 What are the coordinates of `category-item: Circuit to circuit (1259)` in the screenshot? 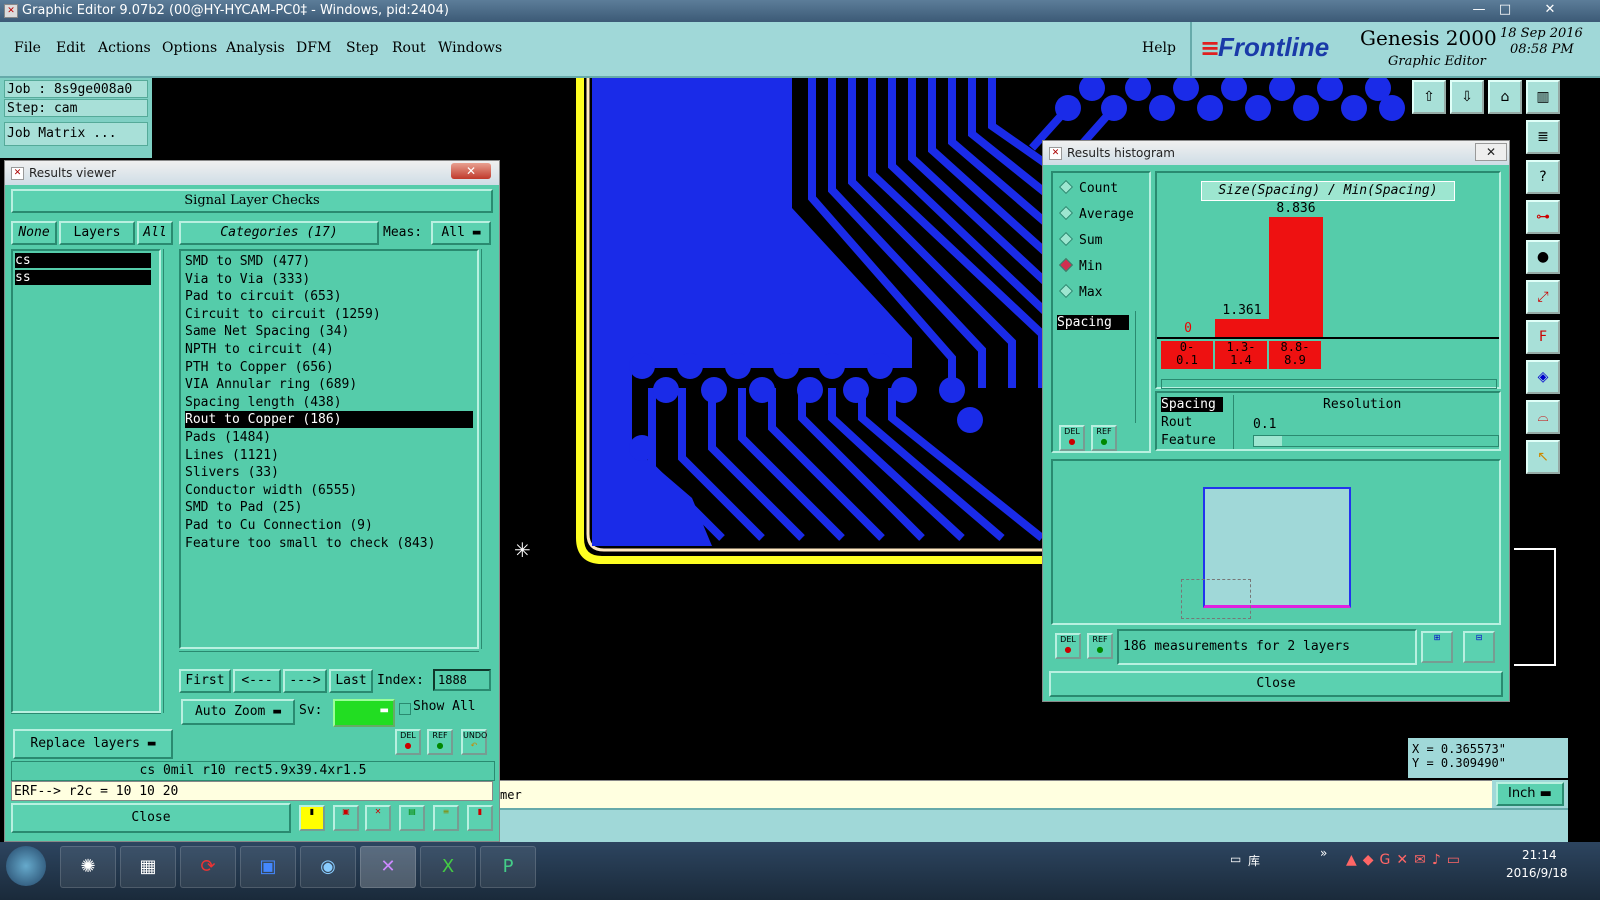 It's located at (283, 314).